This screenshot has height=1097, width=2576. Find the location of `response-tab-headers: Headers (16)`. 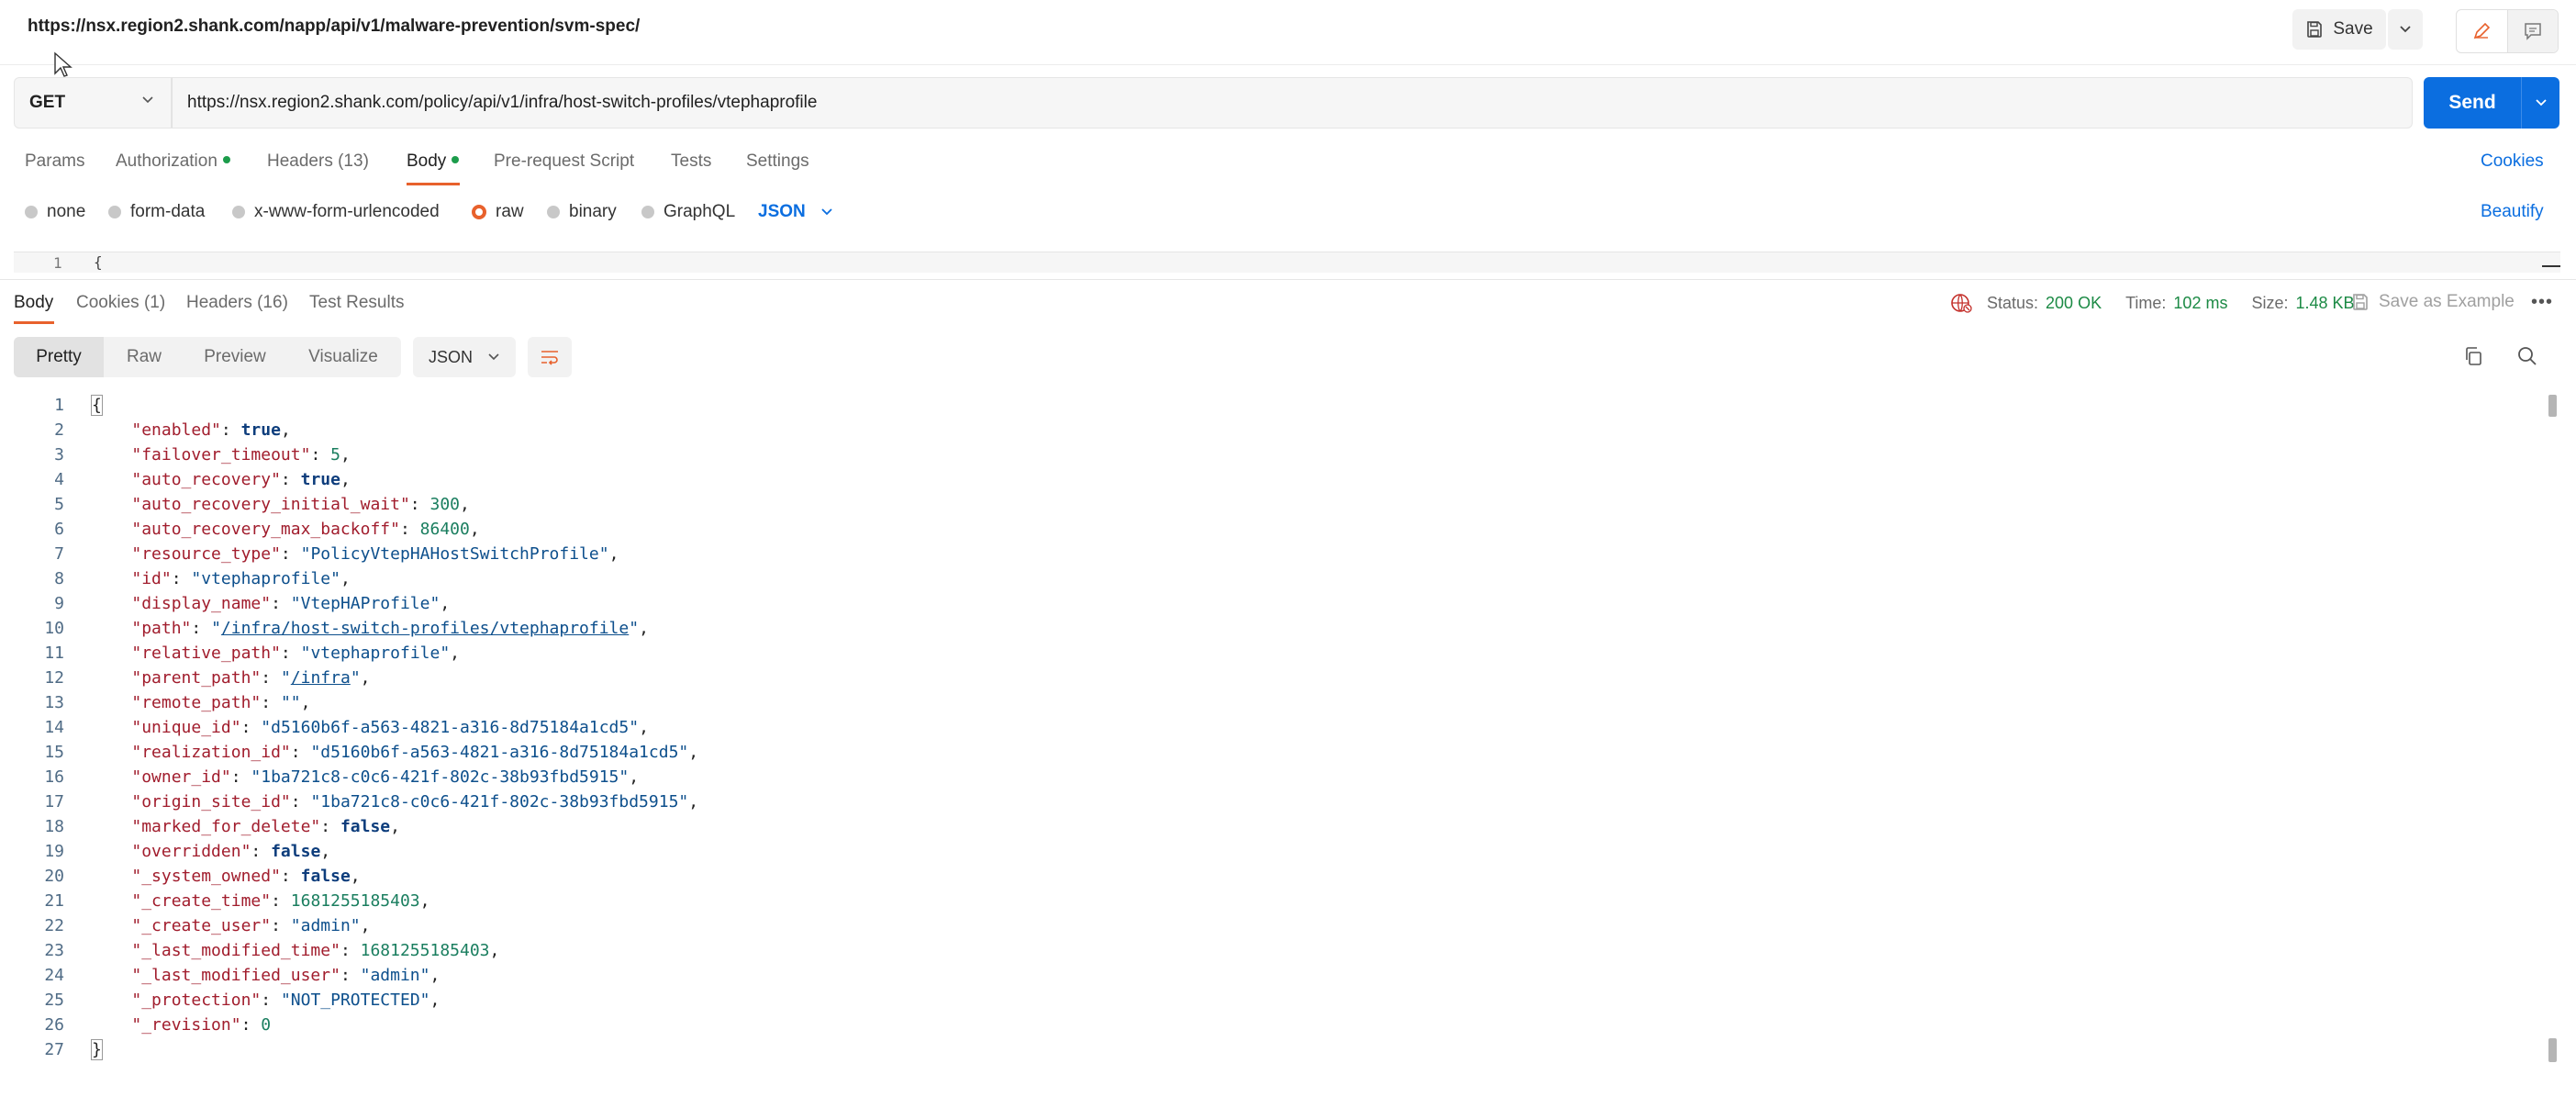

response-tab-headers: Headers (16) is located at coordinates (237, 303).